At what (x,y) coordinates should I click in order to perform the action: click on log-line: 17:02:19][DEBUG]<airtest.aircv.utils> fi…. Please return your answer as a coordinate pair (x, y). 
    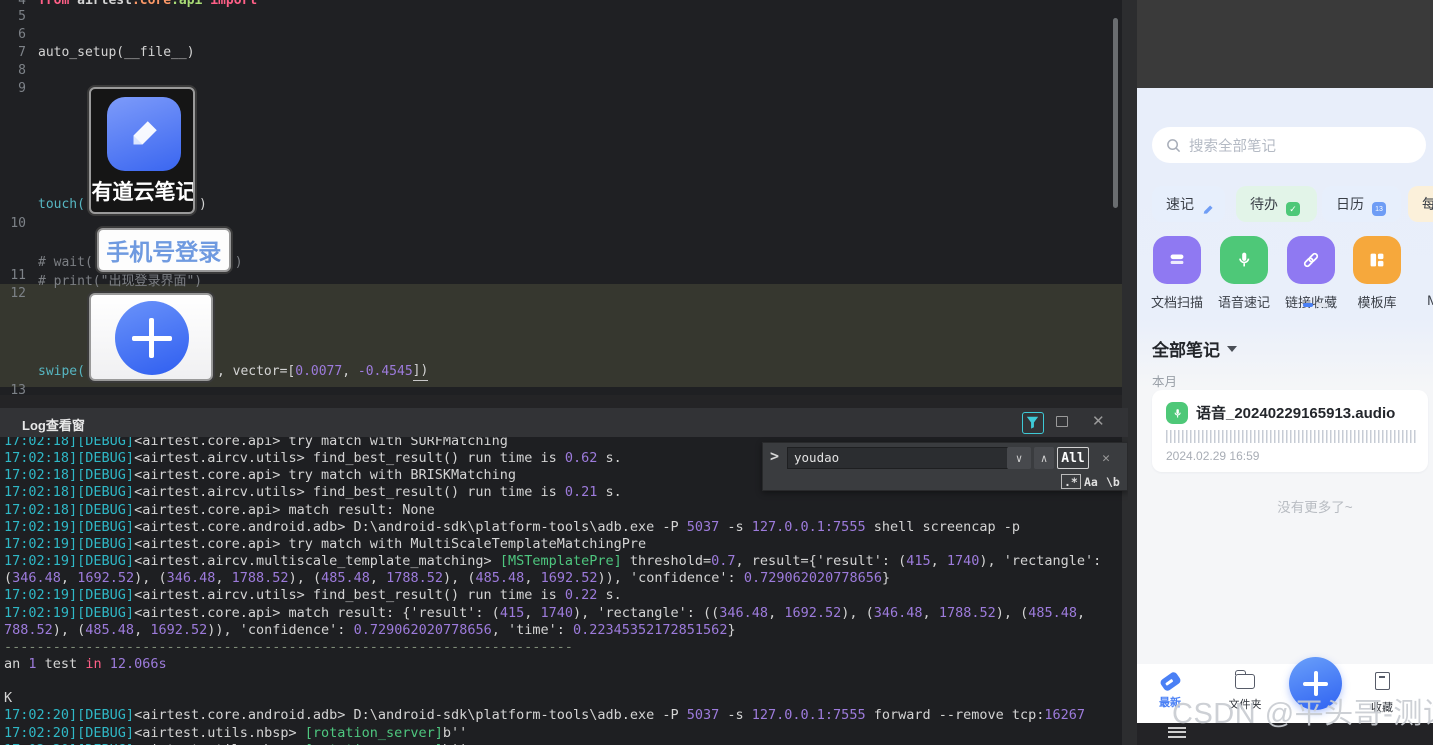
    Looking at the image, I should click on (313, 595).